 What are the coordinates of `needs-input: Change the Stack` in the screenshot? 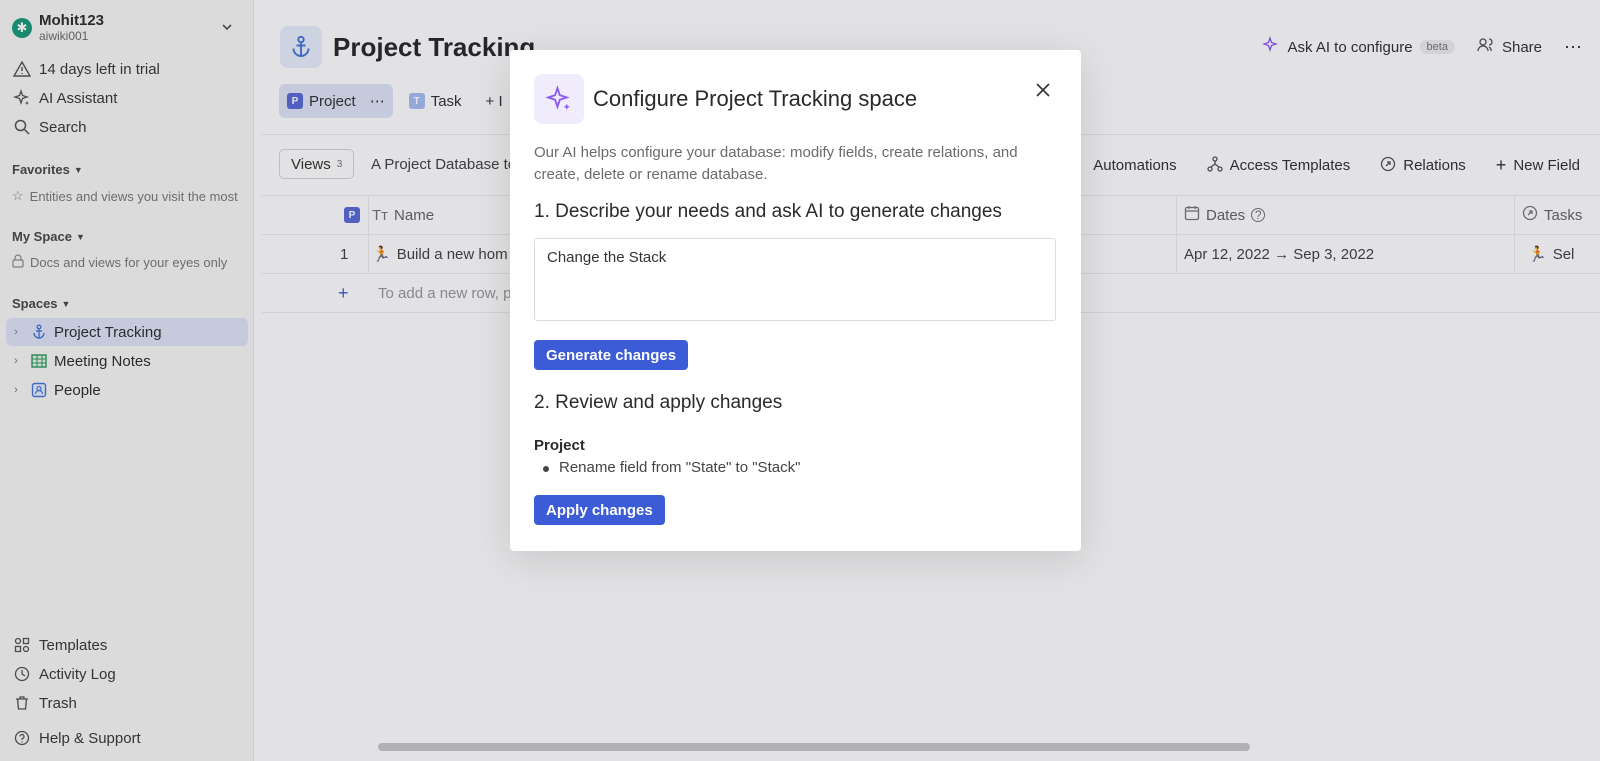 It's located at (795, 279).